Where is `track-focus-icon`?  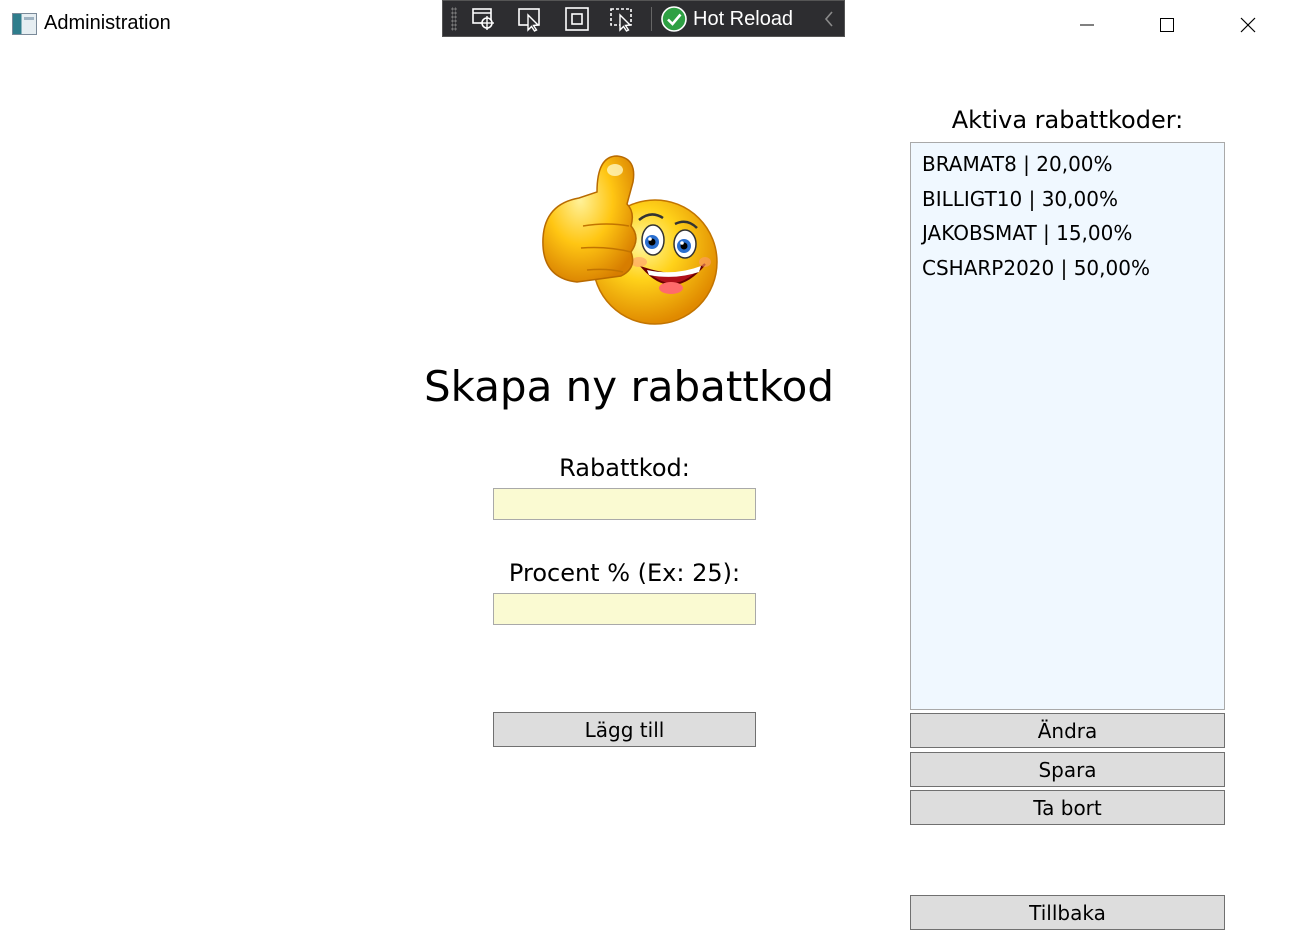 track-focus-icon is located at coordinates (622, 19).